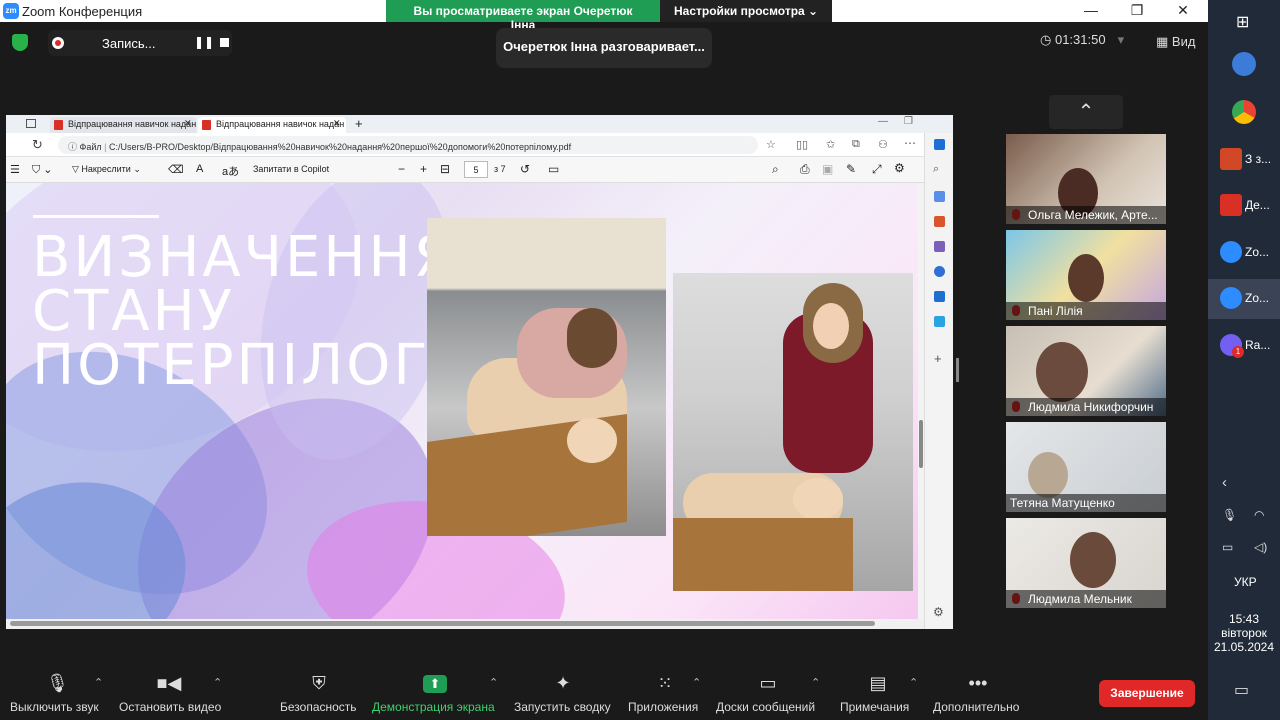  Describe the element at coordinates (170, 707) in the screenshot. I see `stop-video-button: Остановить видео` at that location.